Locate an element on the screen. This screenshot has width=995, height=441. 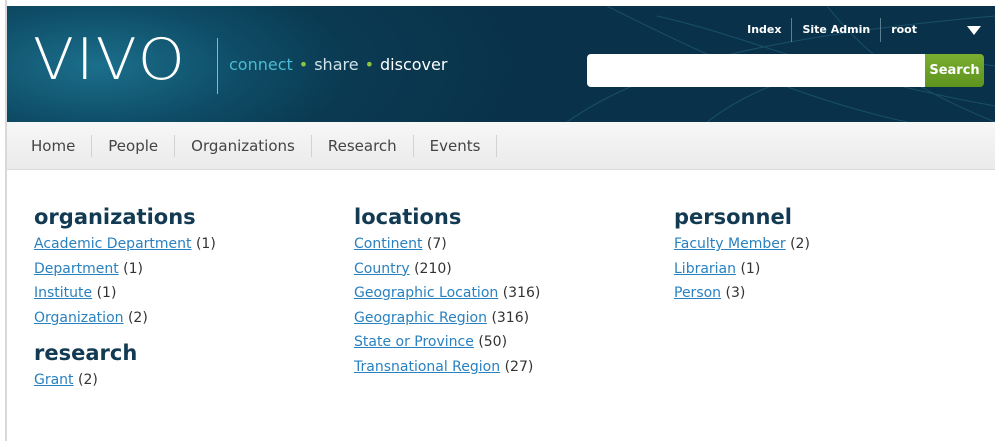
list-item: Grant (2) is located at coordinates (125, 380).